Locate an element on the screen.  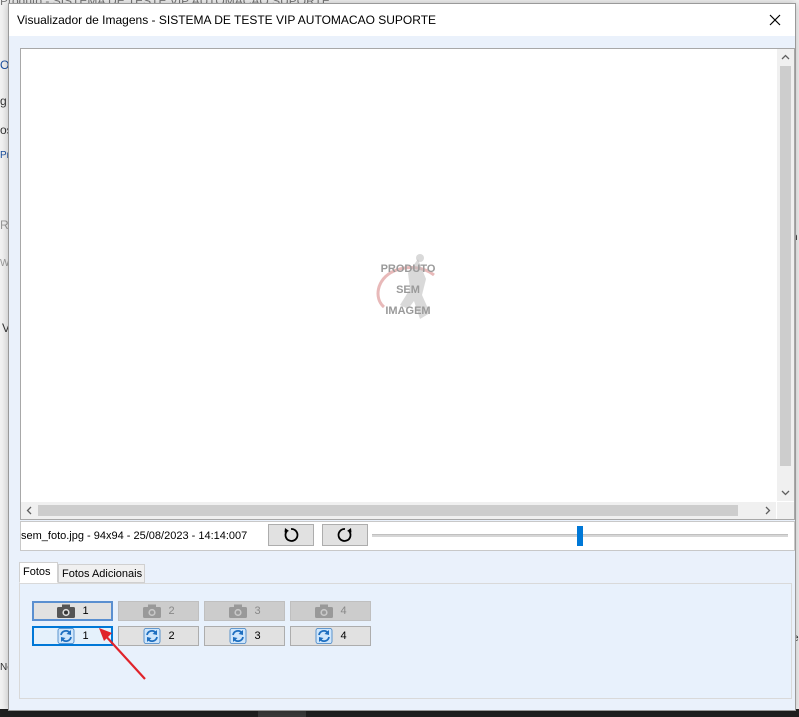
scroll-right-button is located at coordinates (767, 510).